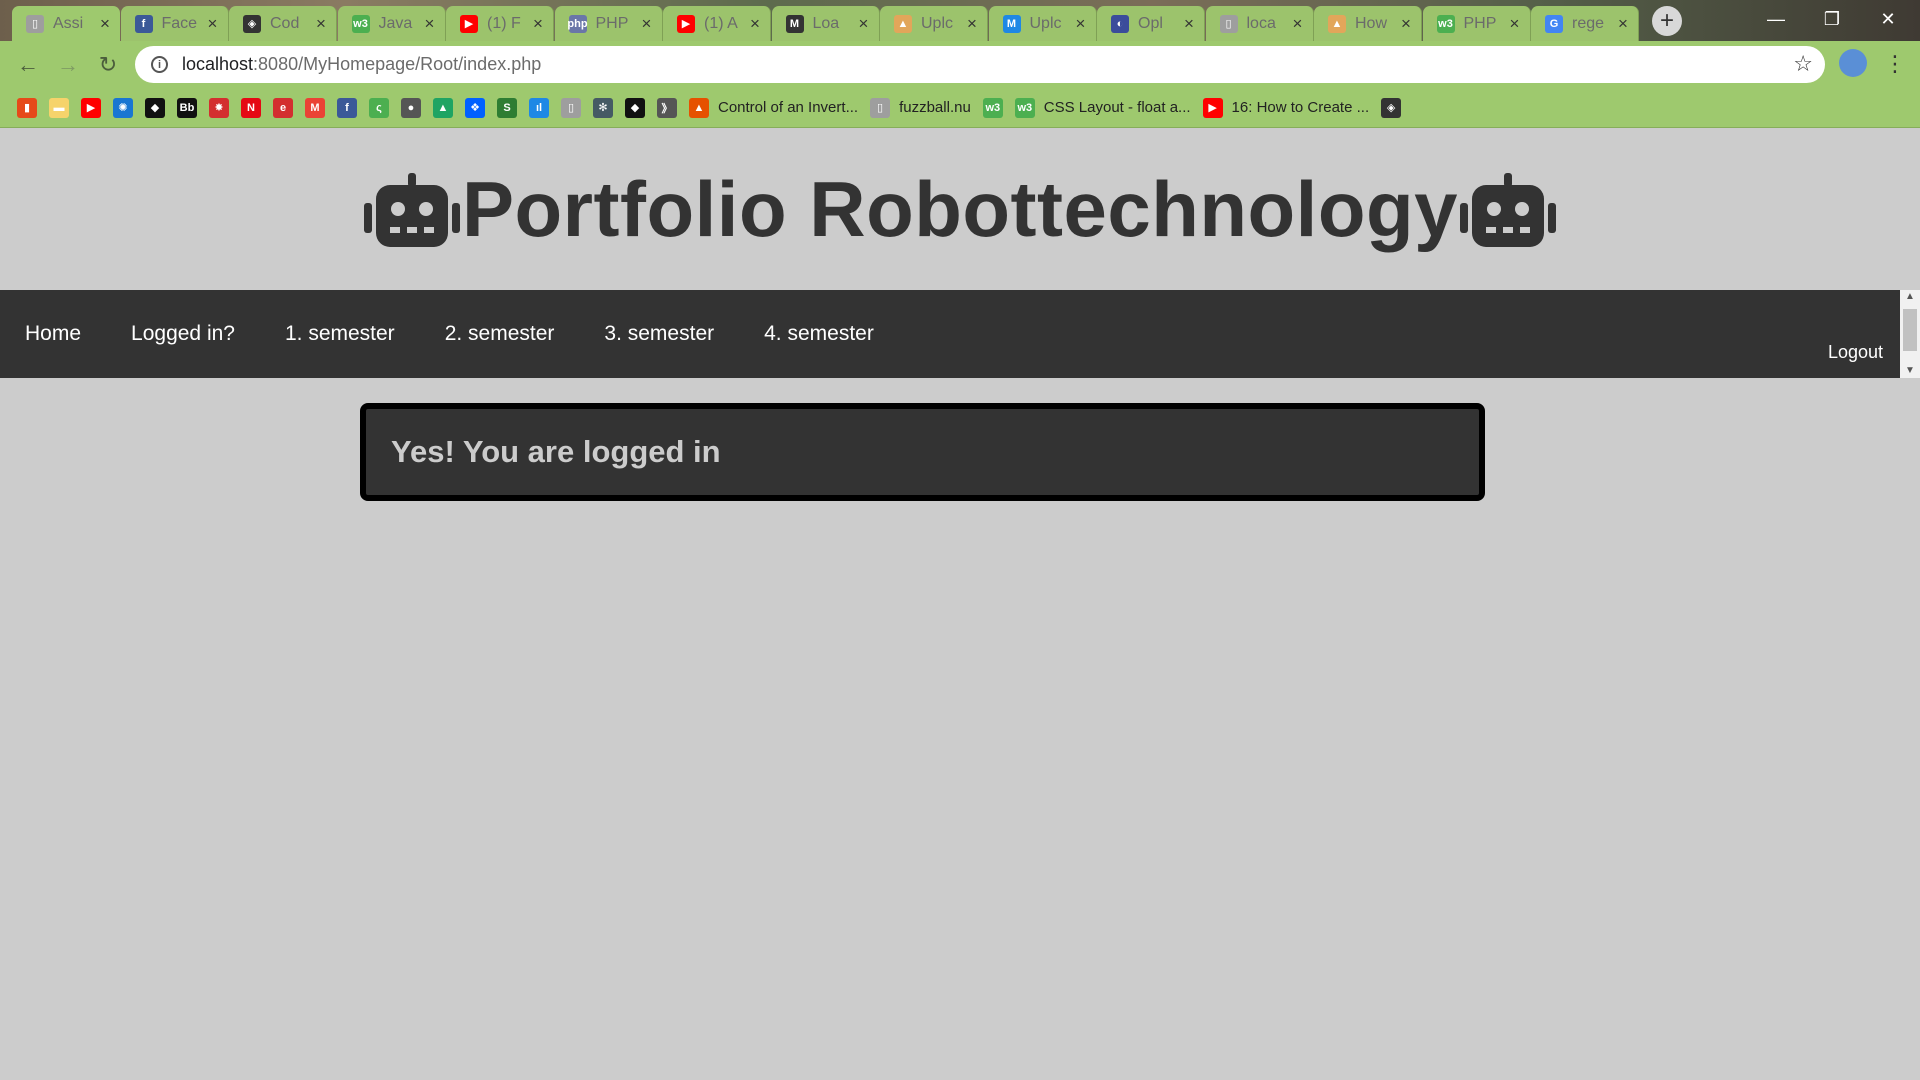 This screenshot has height=1080, width=1920. Describe the element at coordinates (920, 108) in the screenshot. I see `bookmark-item: ▯ fuzzball.nu` at that location.